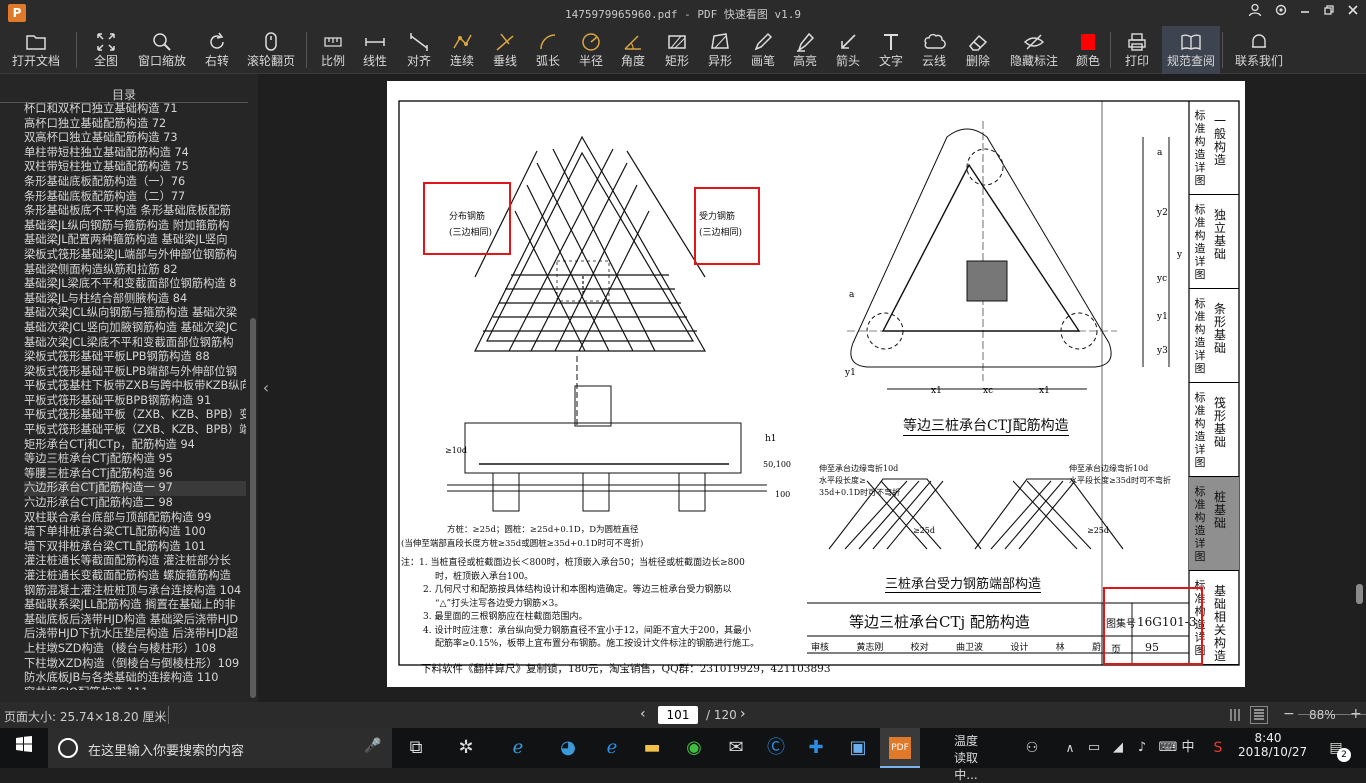  I want to click on ie-icon: ℯ, so click(518, 748).